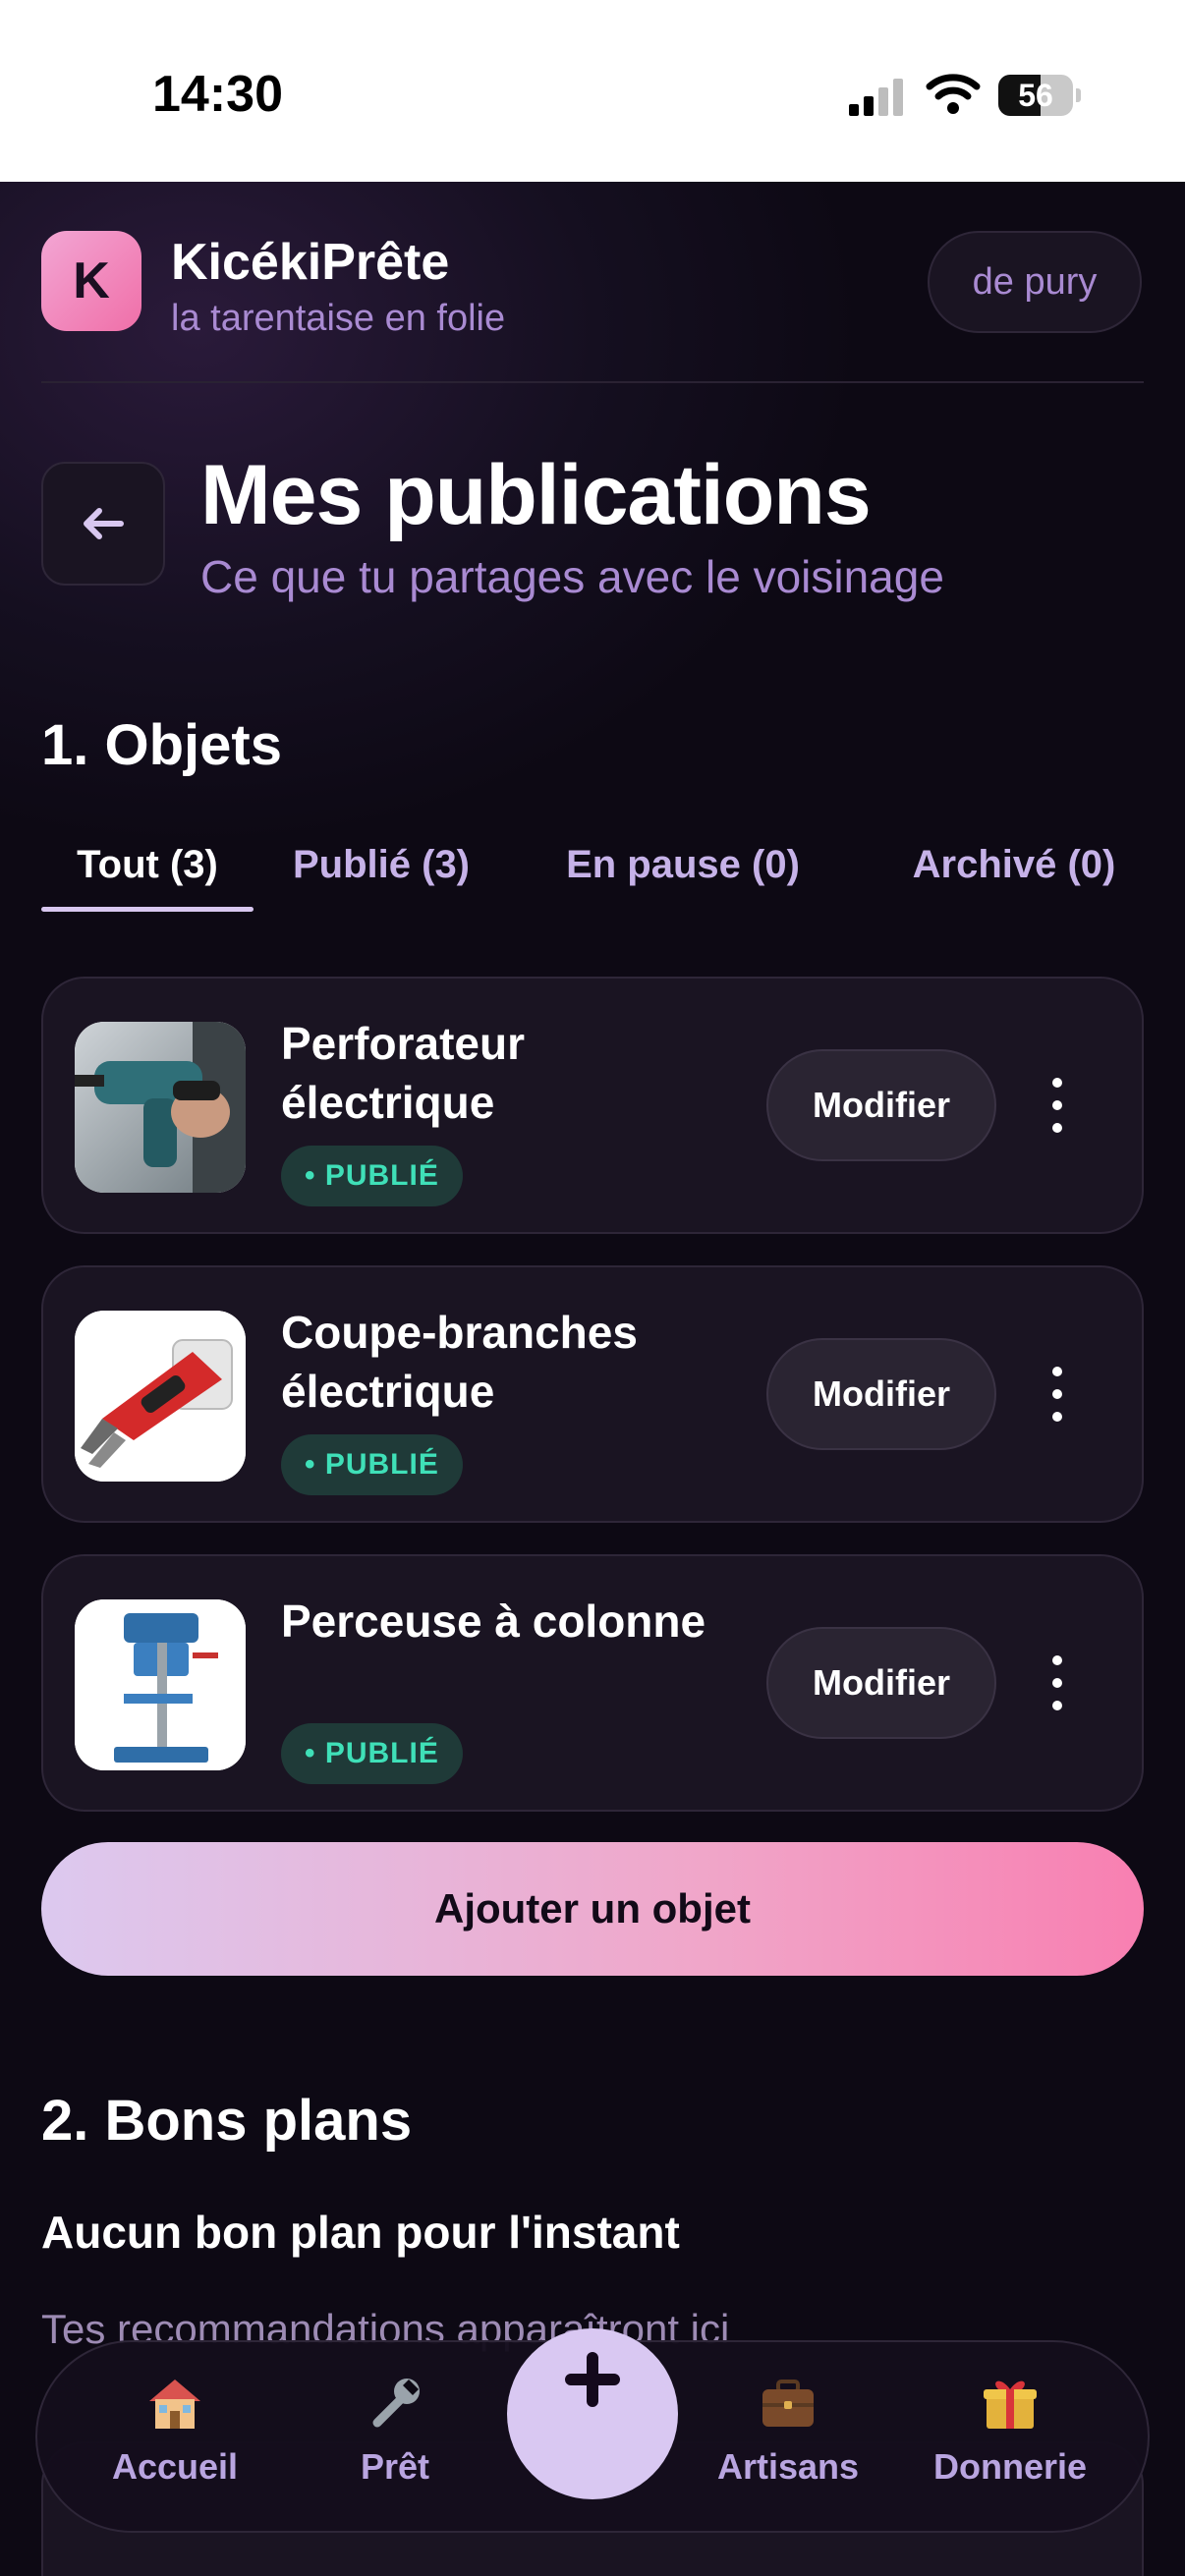  Describe the element at coordinates (1014, 868) in the screenshot. I see `tab-archived: Archivé (0)` at that location.